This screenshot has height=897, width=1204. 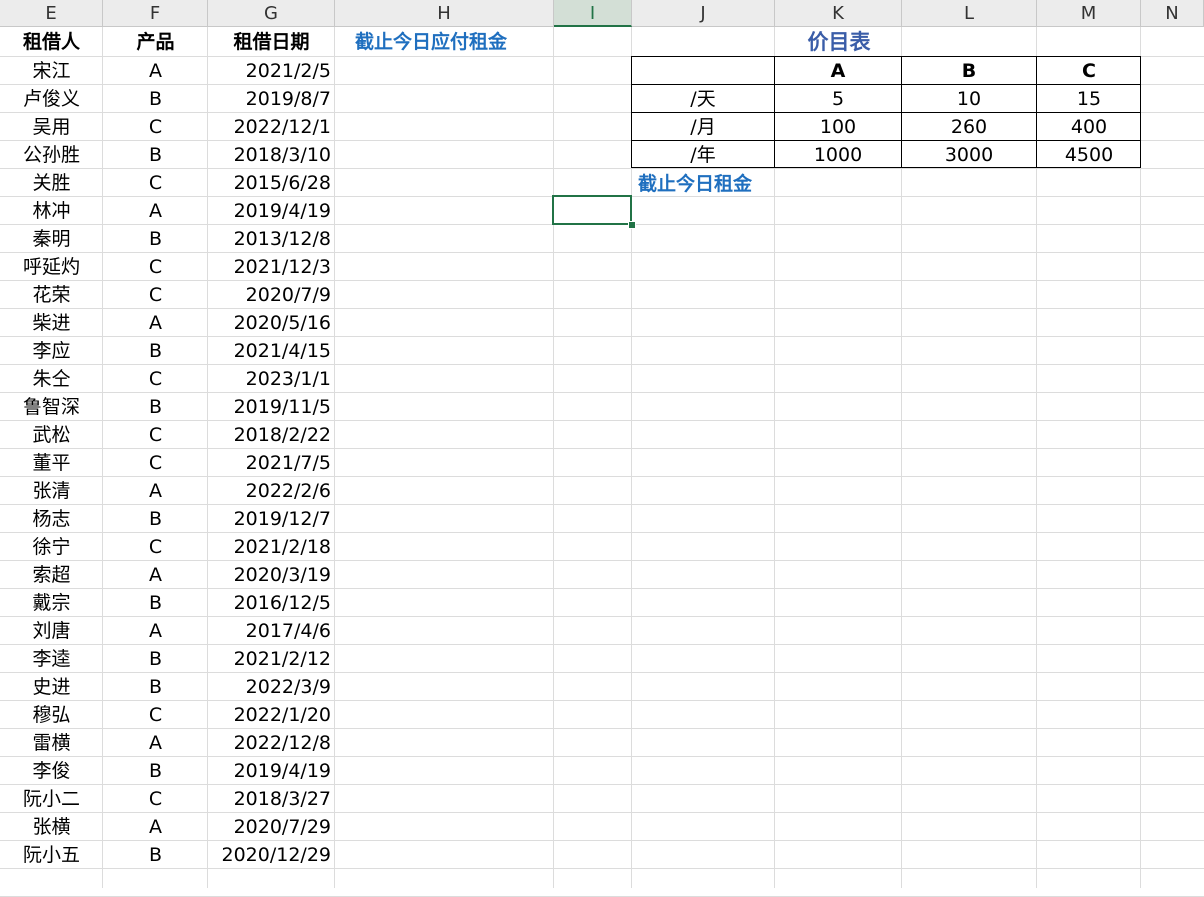 I want to click on cell-date: 2021/2/12, so click(x=271, y=659).